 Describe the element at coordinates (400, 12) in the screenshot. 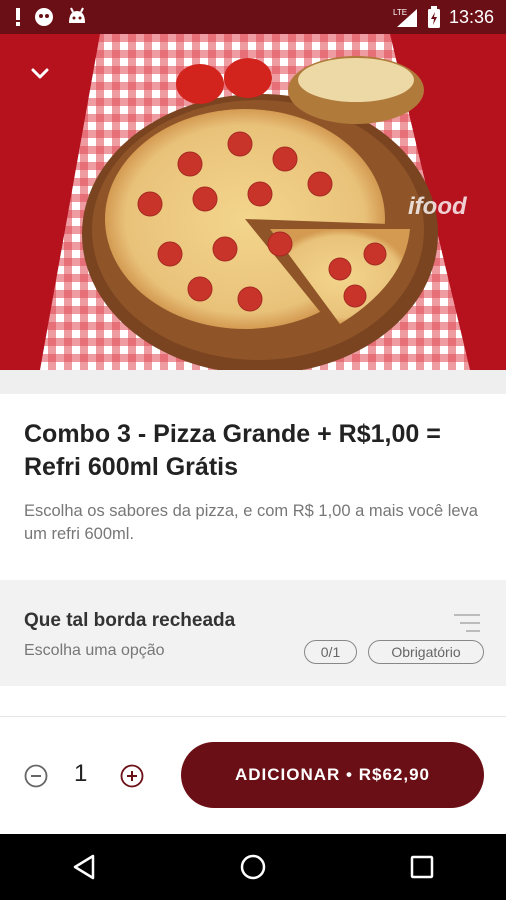

I see `svg-text: LTE` at that location.